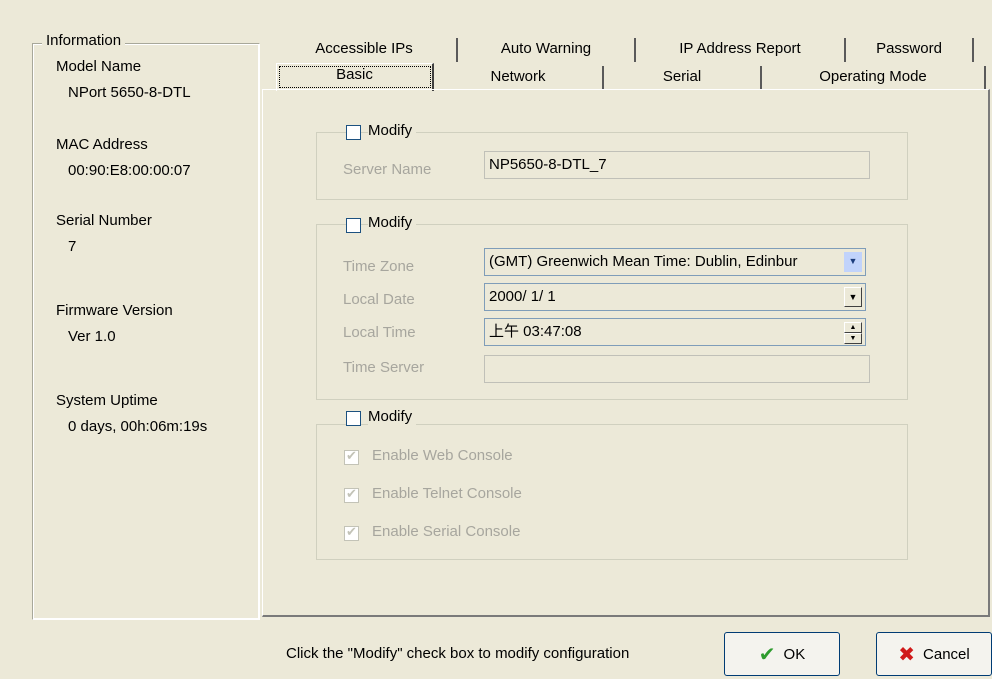  I want to click on server-name-modify-checkbox, so click(353, 132).